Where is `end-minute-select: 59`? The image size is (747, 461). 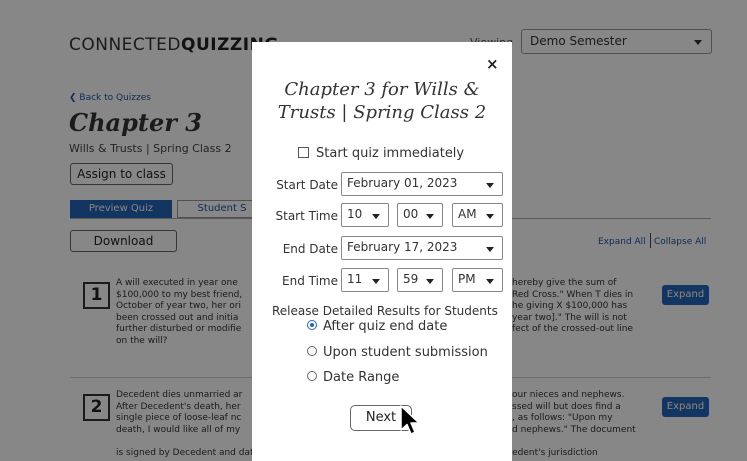
end-minute-select: 59 is located at coordinates (420, 280).